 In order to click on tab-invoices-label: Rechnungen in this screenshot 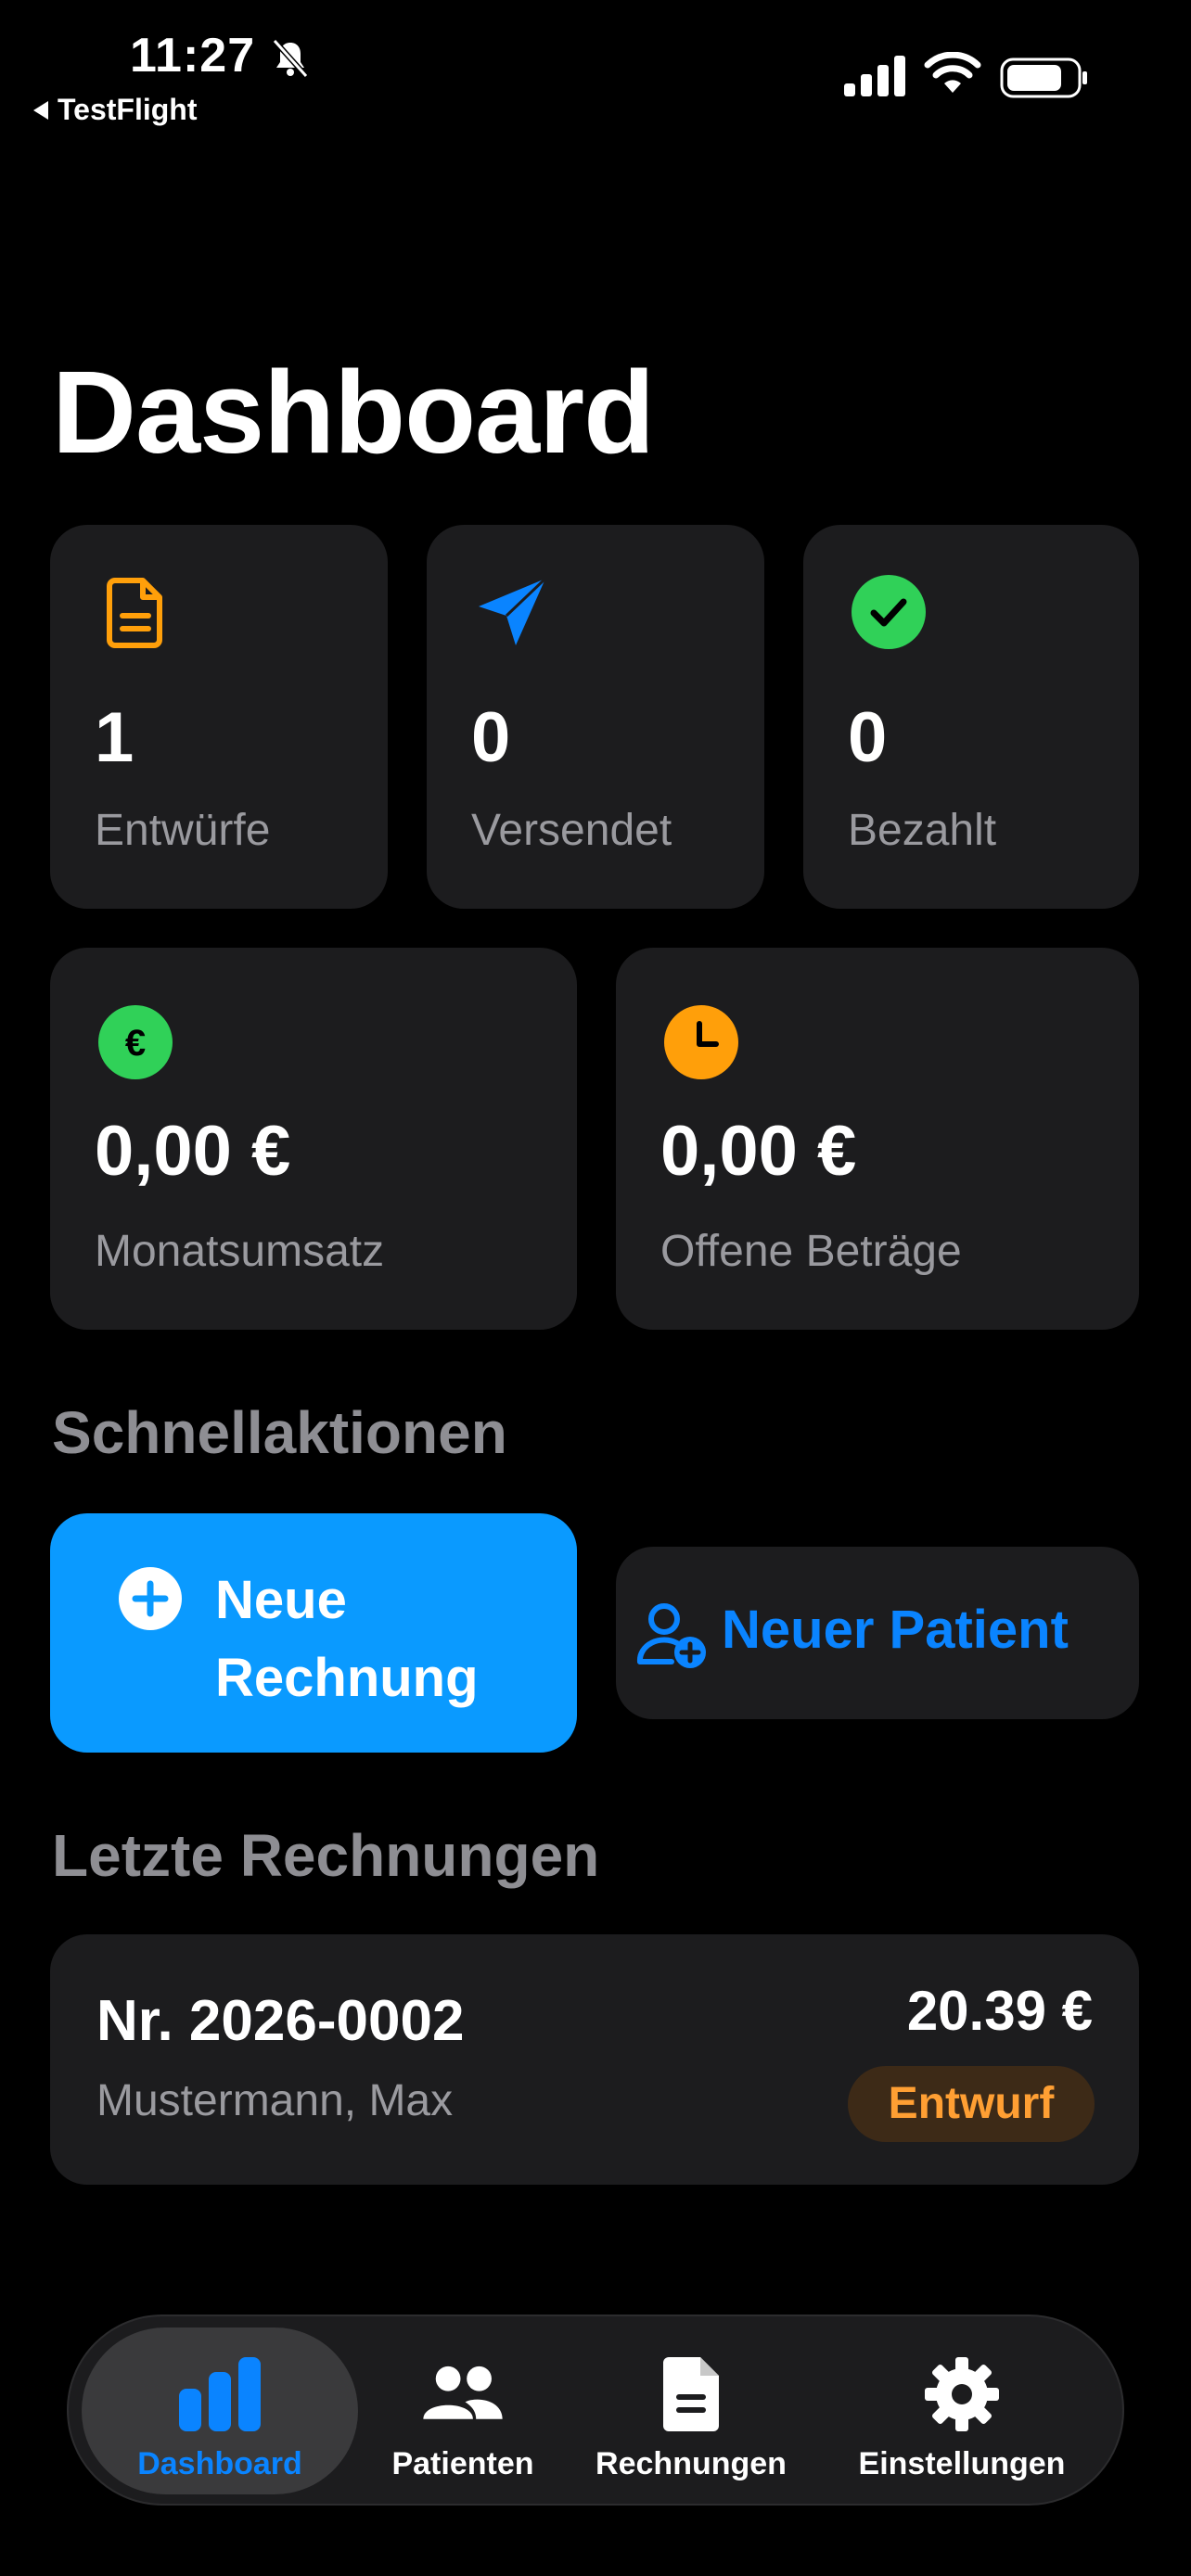, I will do `click(691, 2463)`.